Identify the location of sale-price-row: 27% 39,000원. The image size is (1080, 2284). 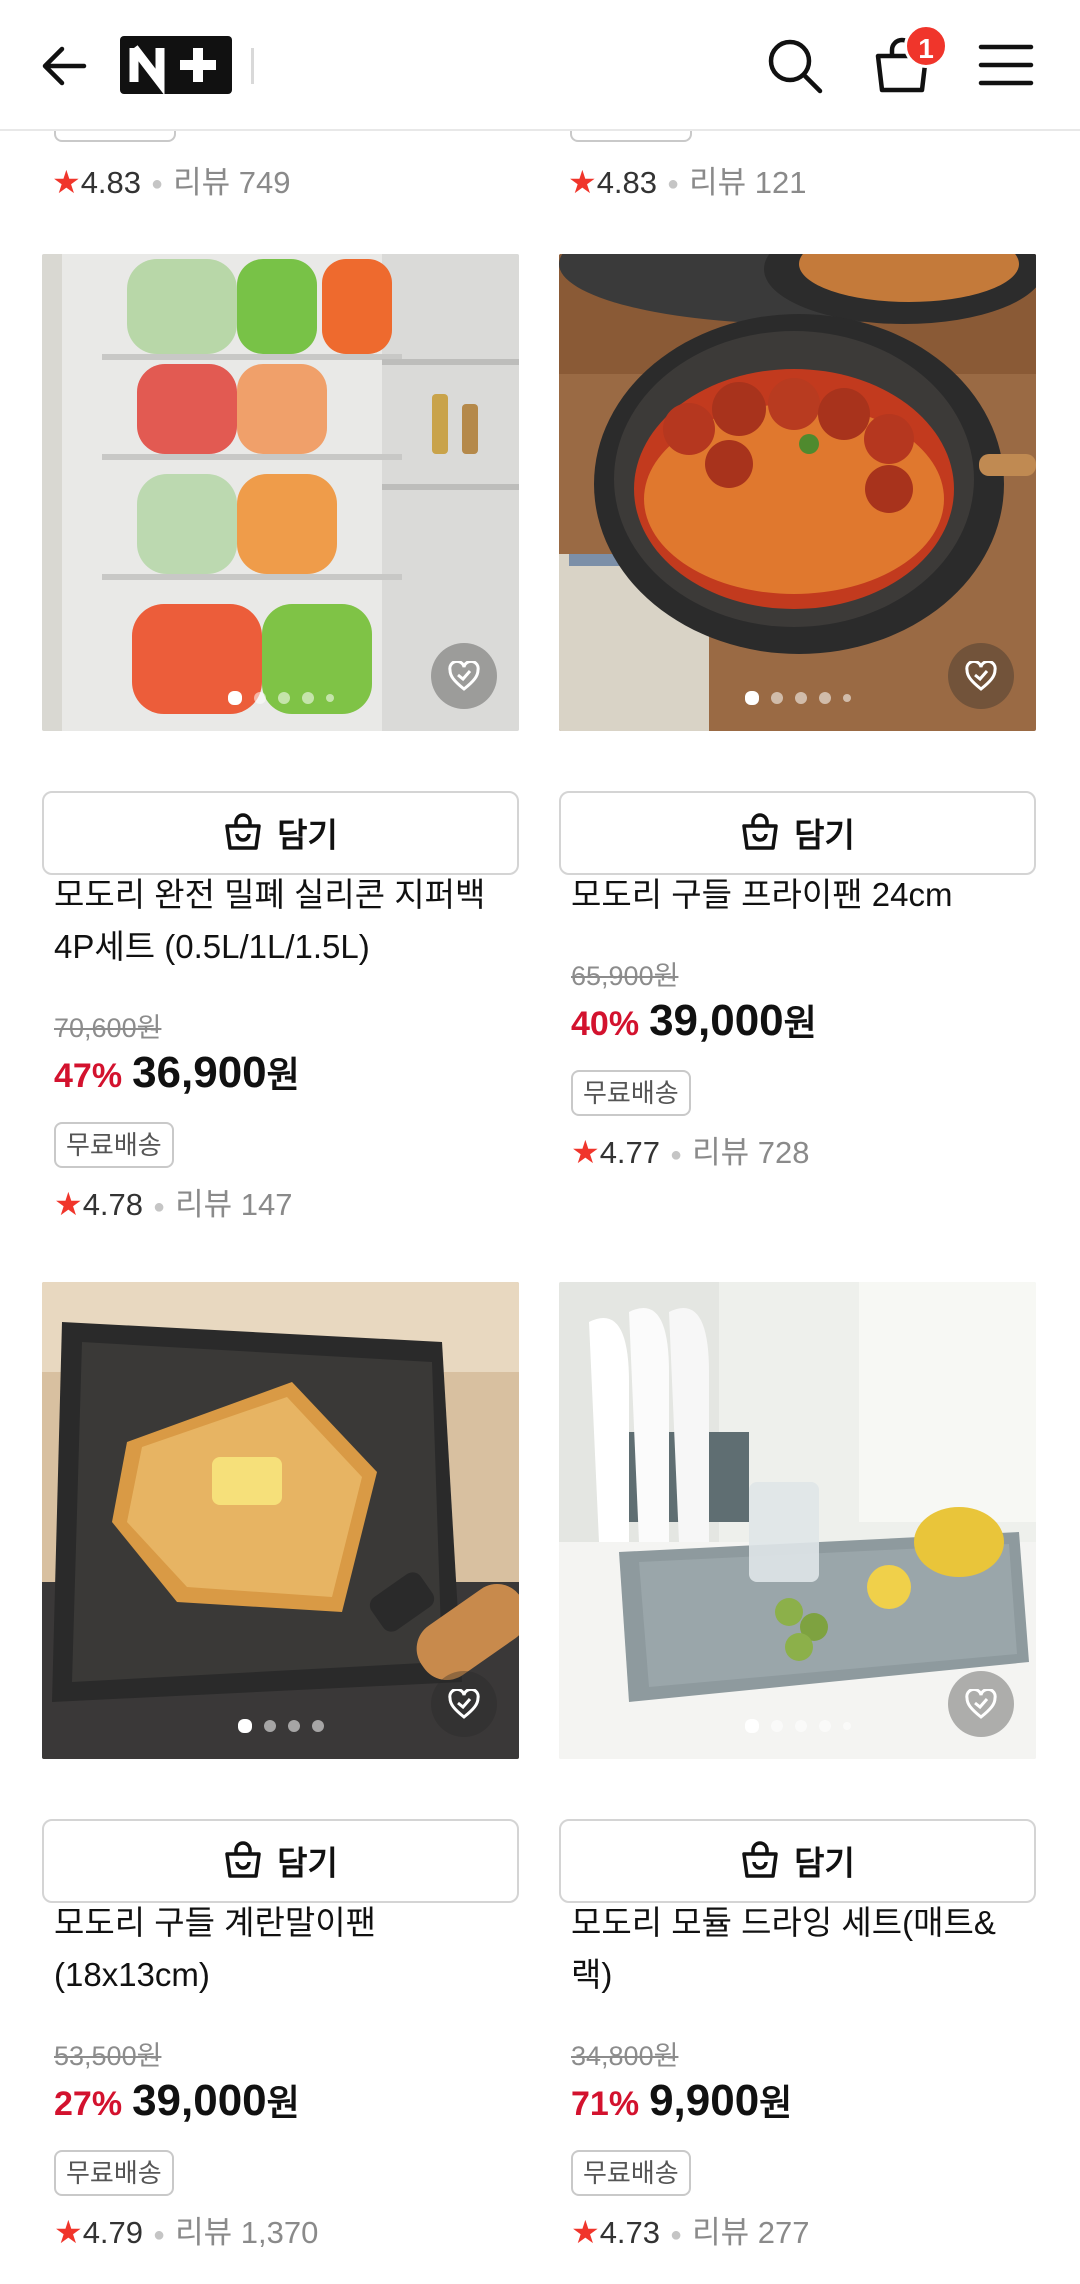
(284, 2102).